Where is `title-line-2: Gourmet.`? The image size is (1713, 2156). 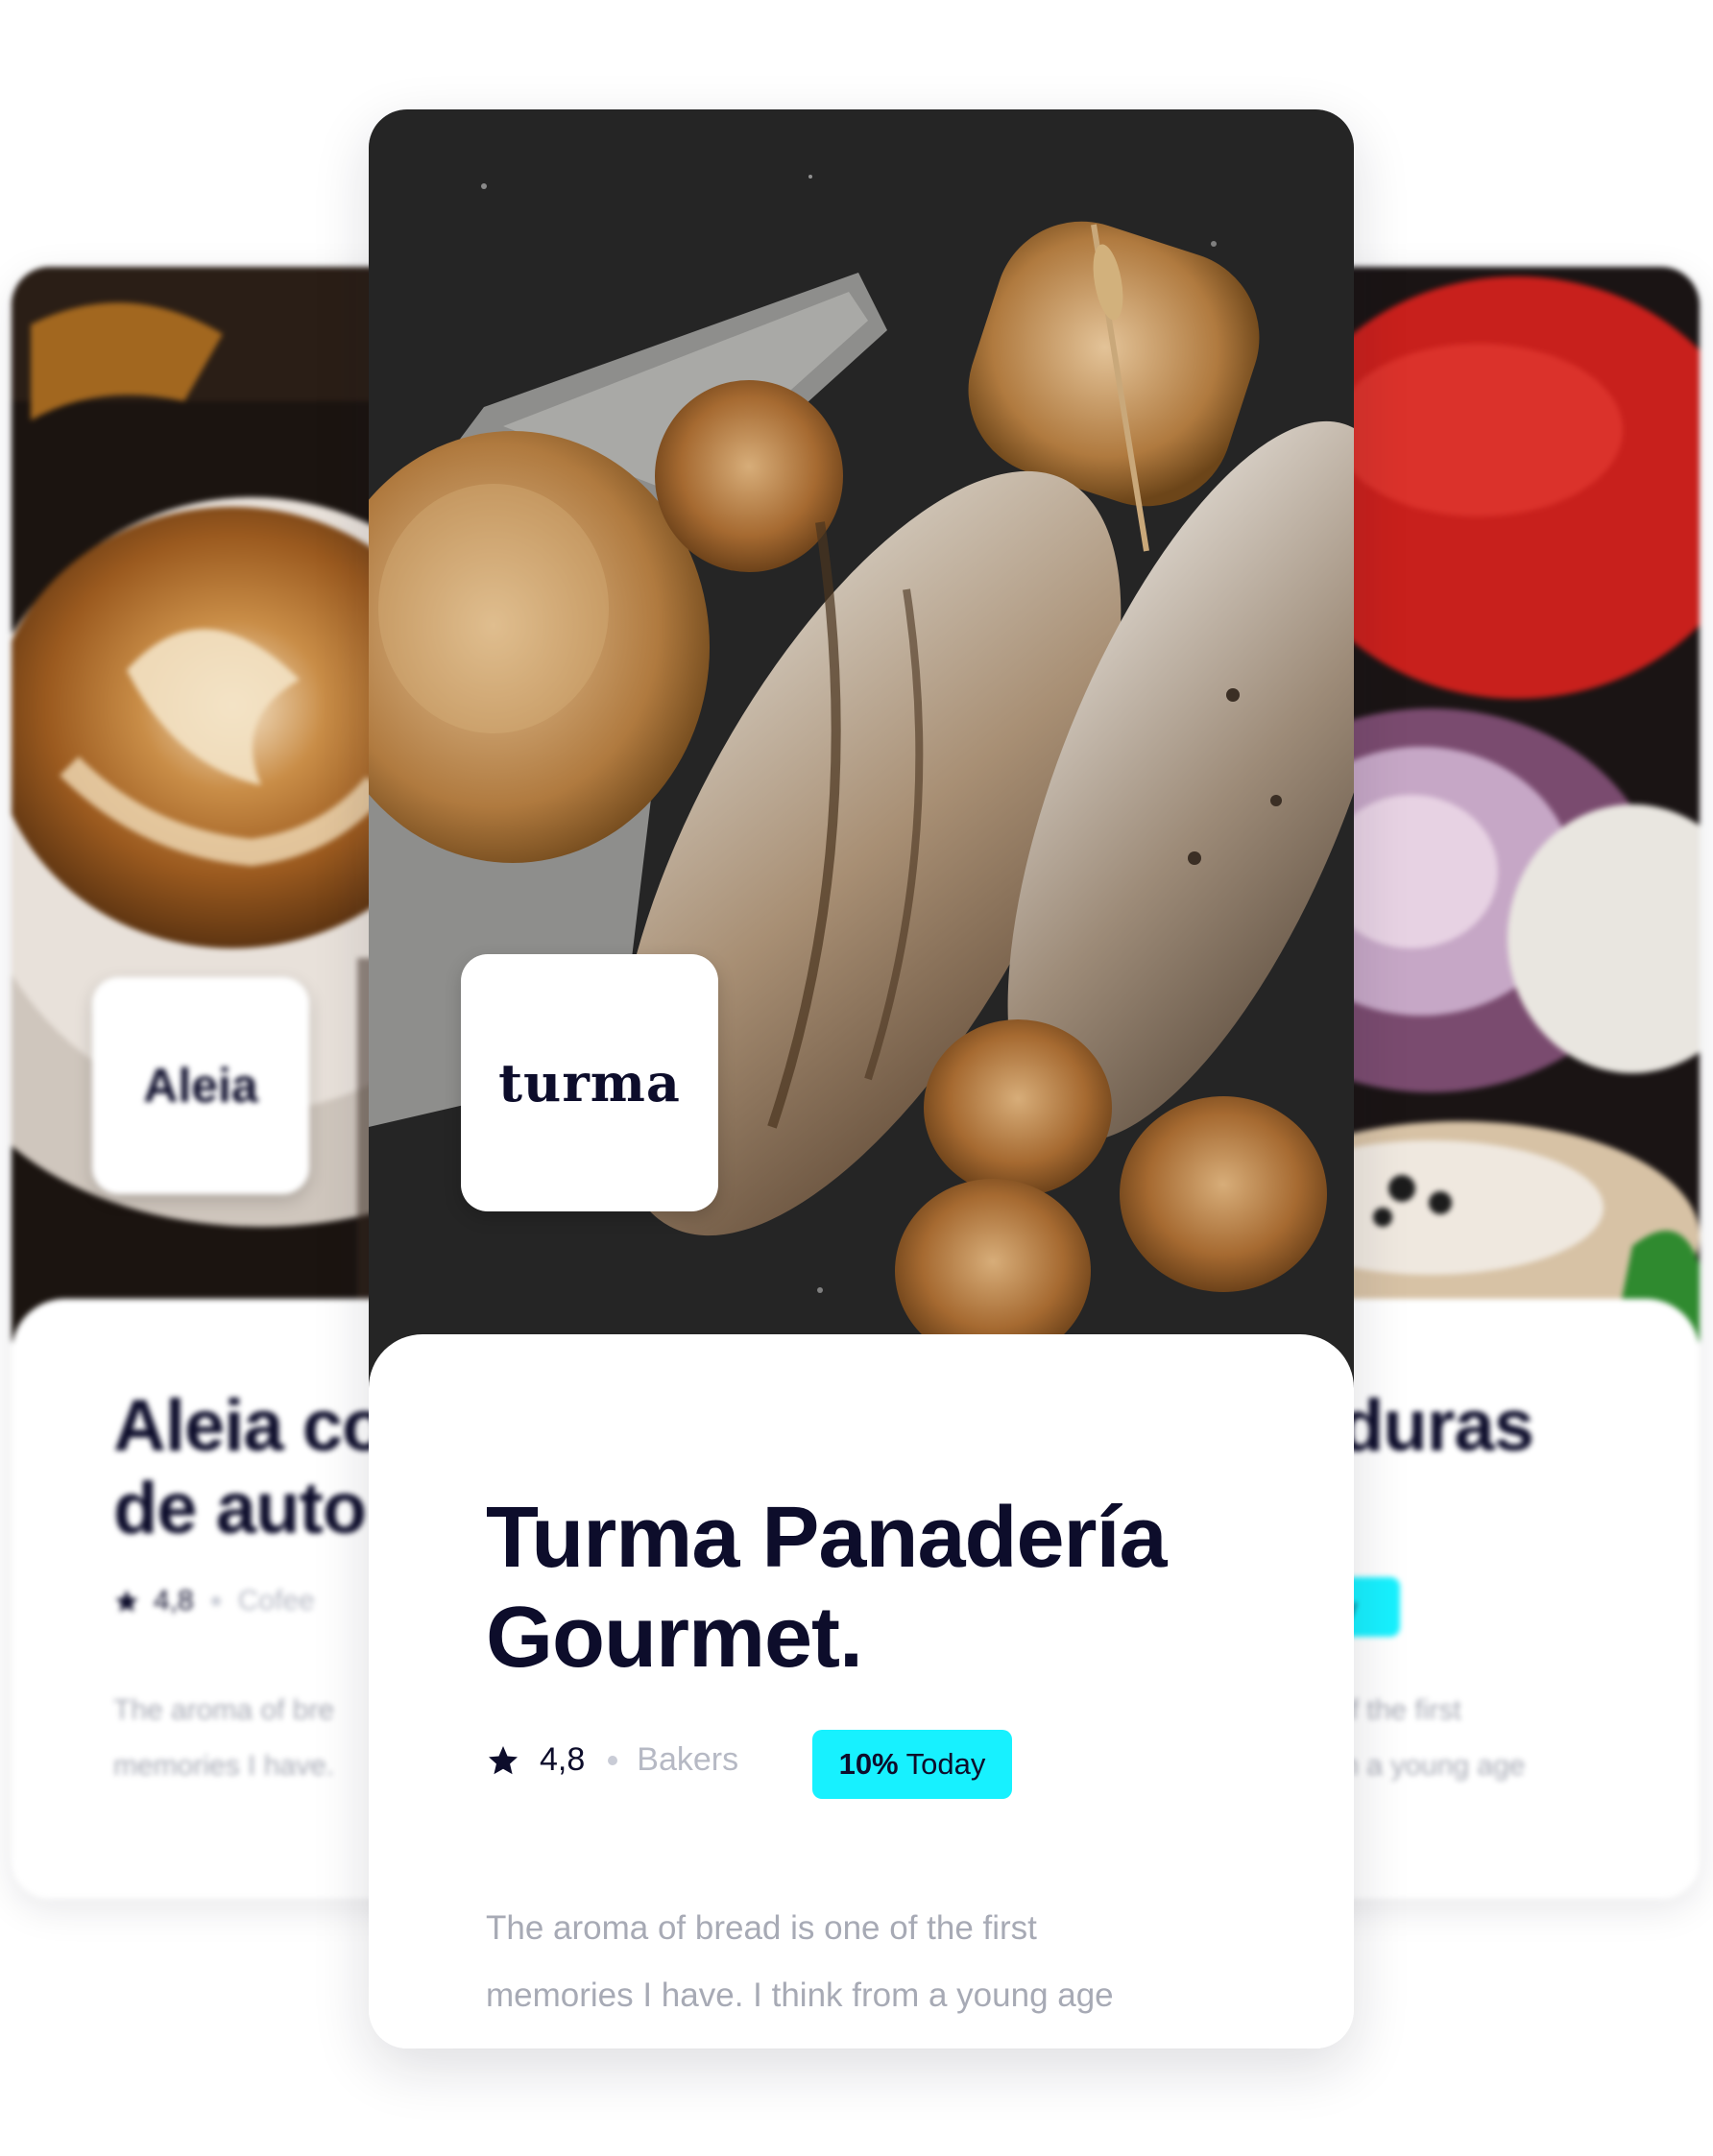 title-line-2: Gourmet. is located at coordinates (675, 1638).